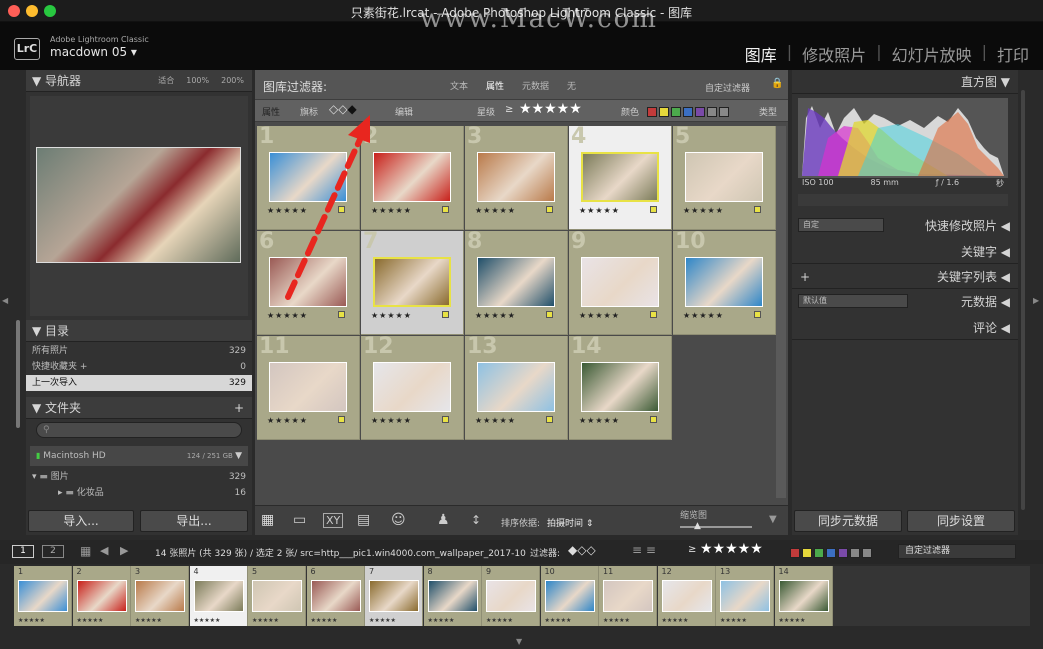 This screenshot has height=649, width=1043. Describe the element at coordinates (628, 596) in the screenshot. I see `filmstrip-thumb: 11 ★★★★★` at that location.